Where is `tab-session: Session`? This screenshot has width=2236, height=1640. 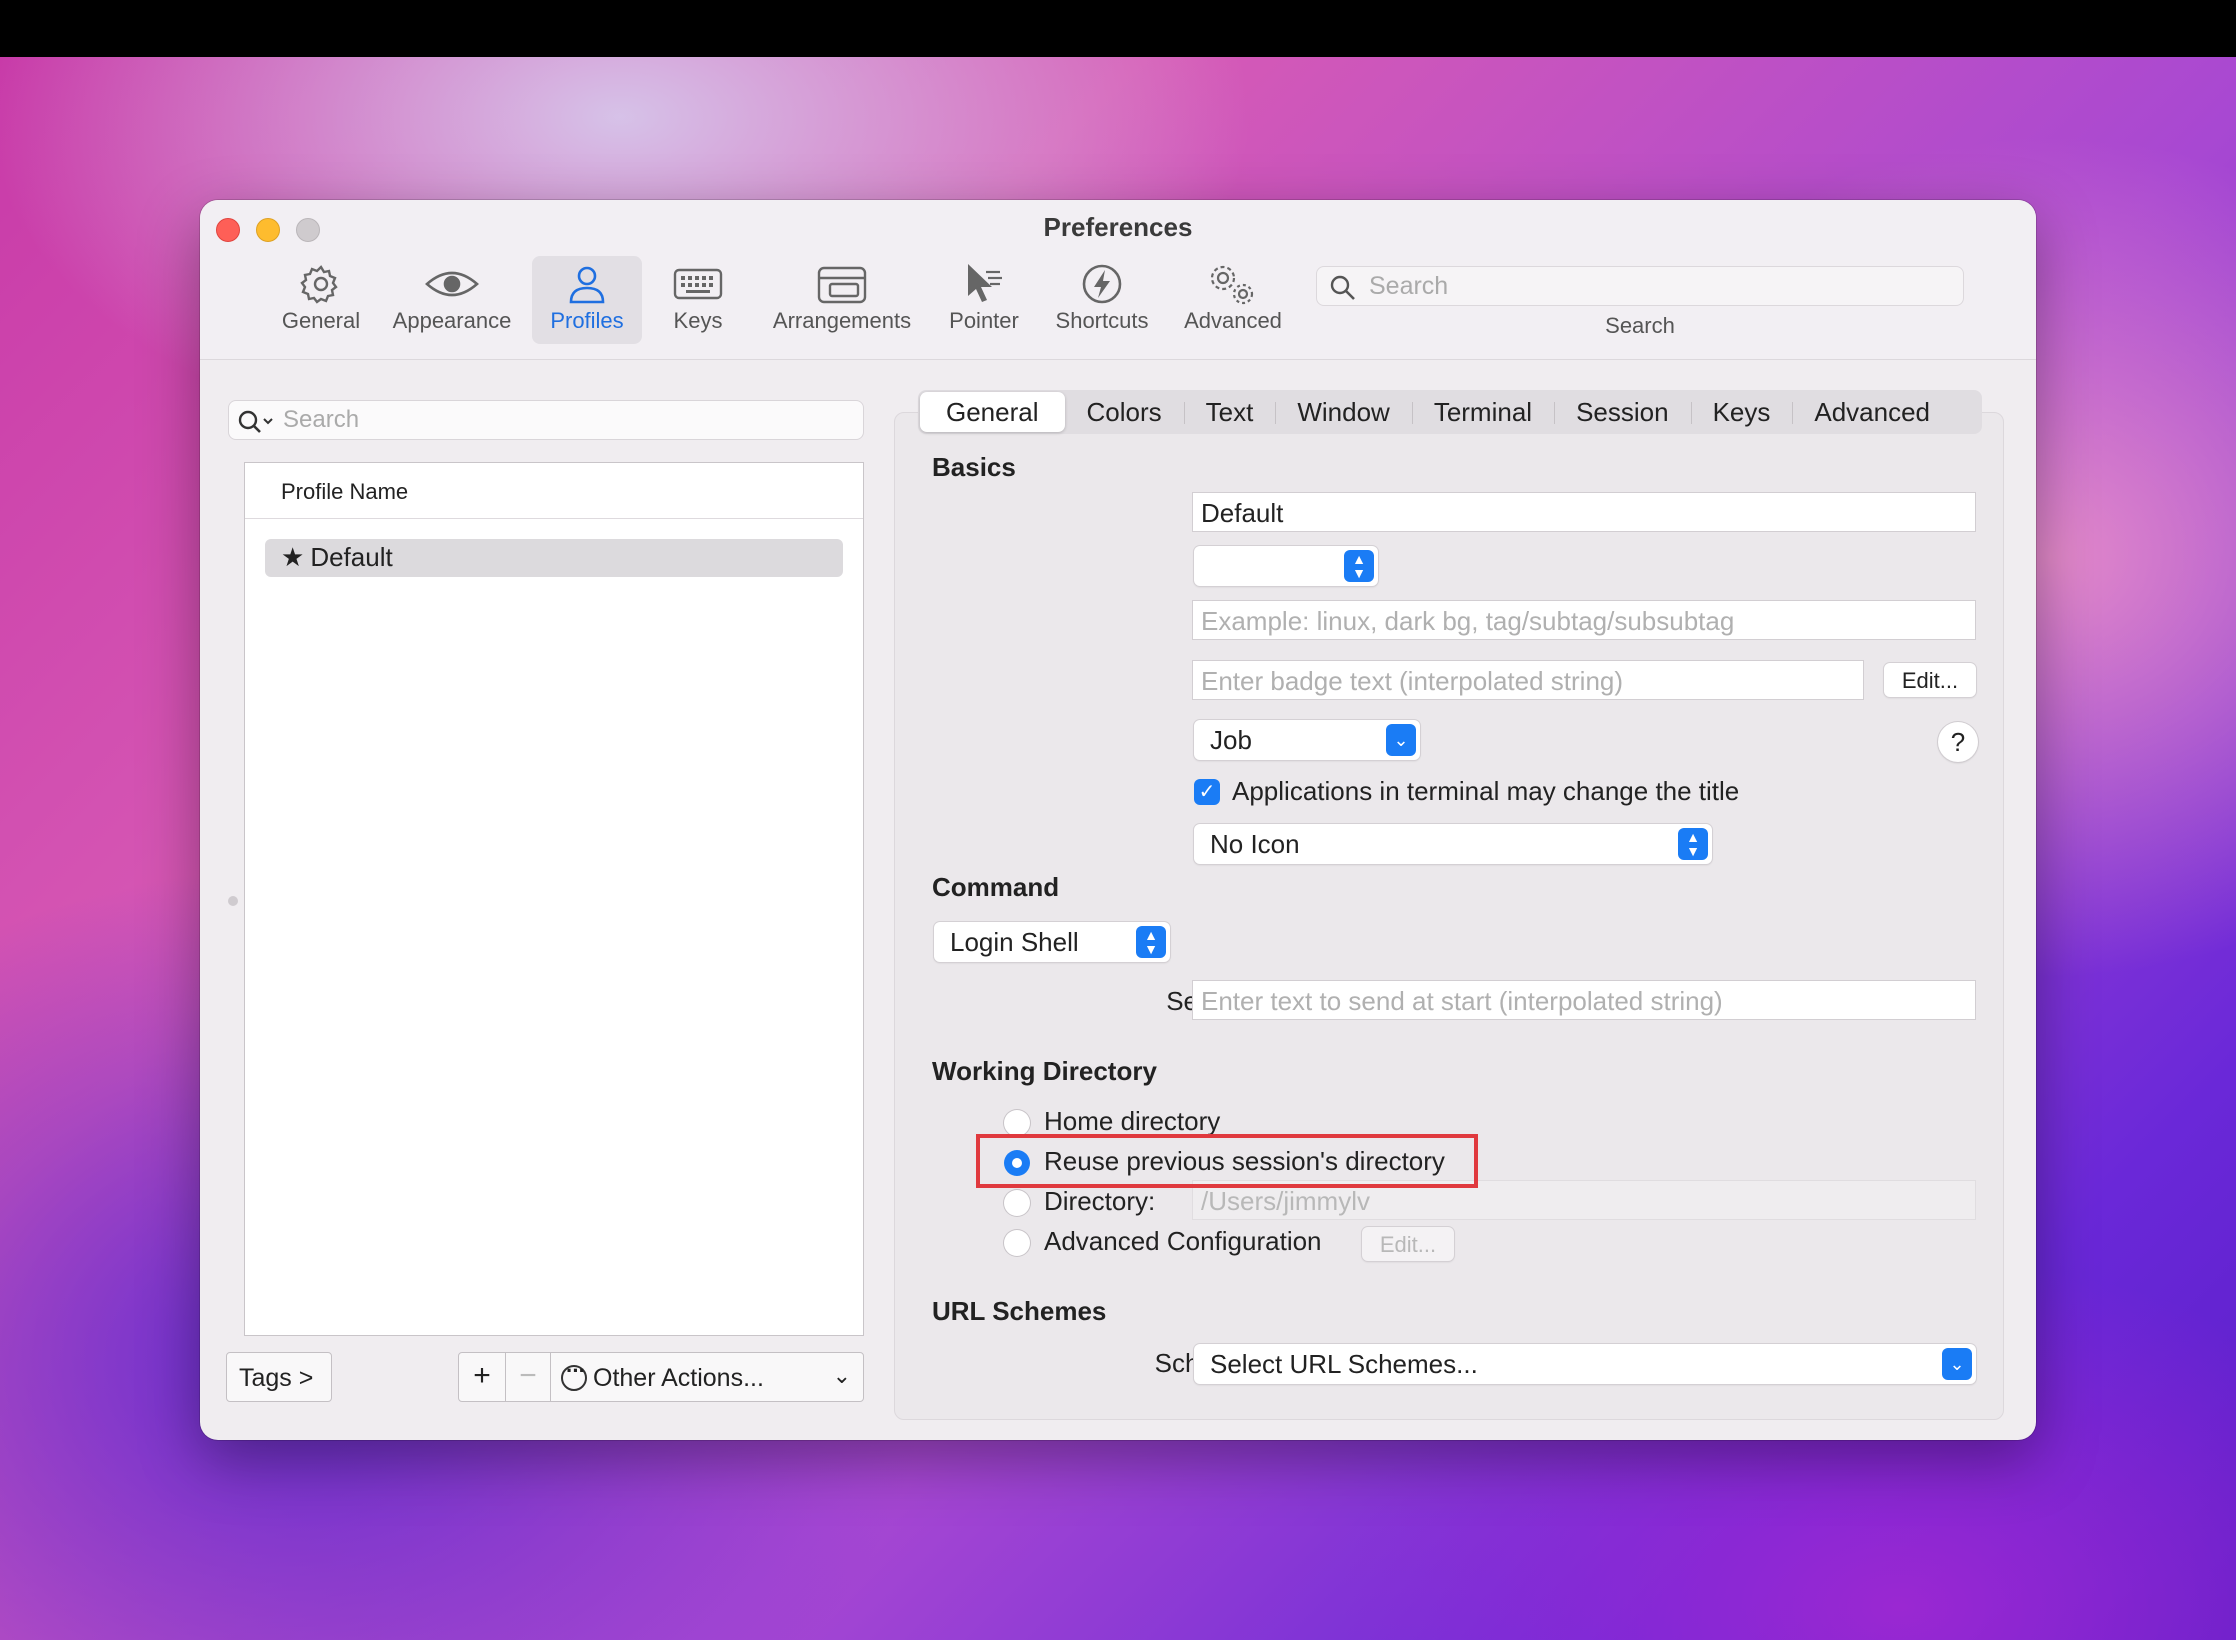
tab-session: Session is located at coordinates (1622, 412).